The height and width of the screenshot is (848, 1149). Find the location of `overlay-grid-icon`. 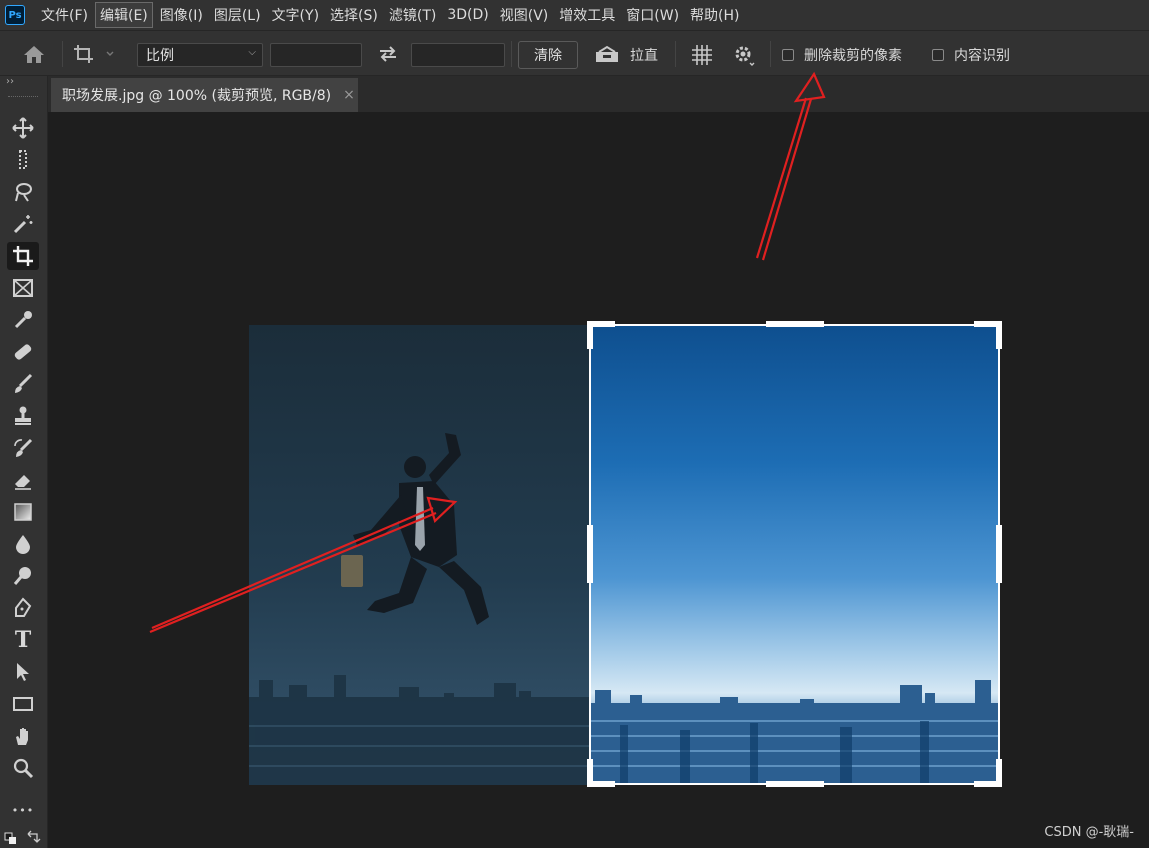

overlay-grid-icon is located at coordinates (702, 57).